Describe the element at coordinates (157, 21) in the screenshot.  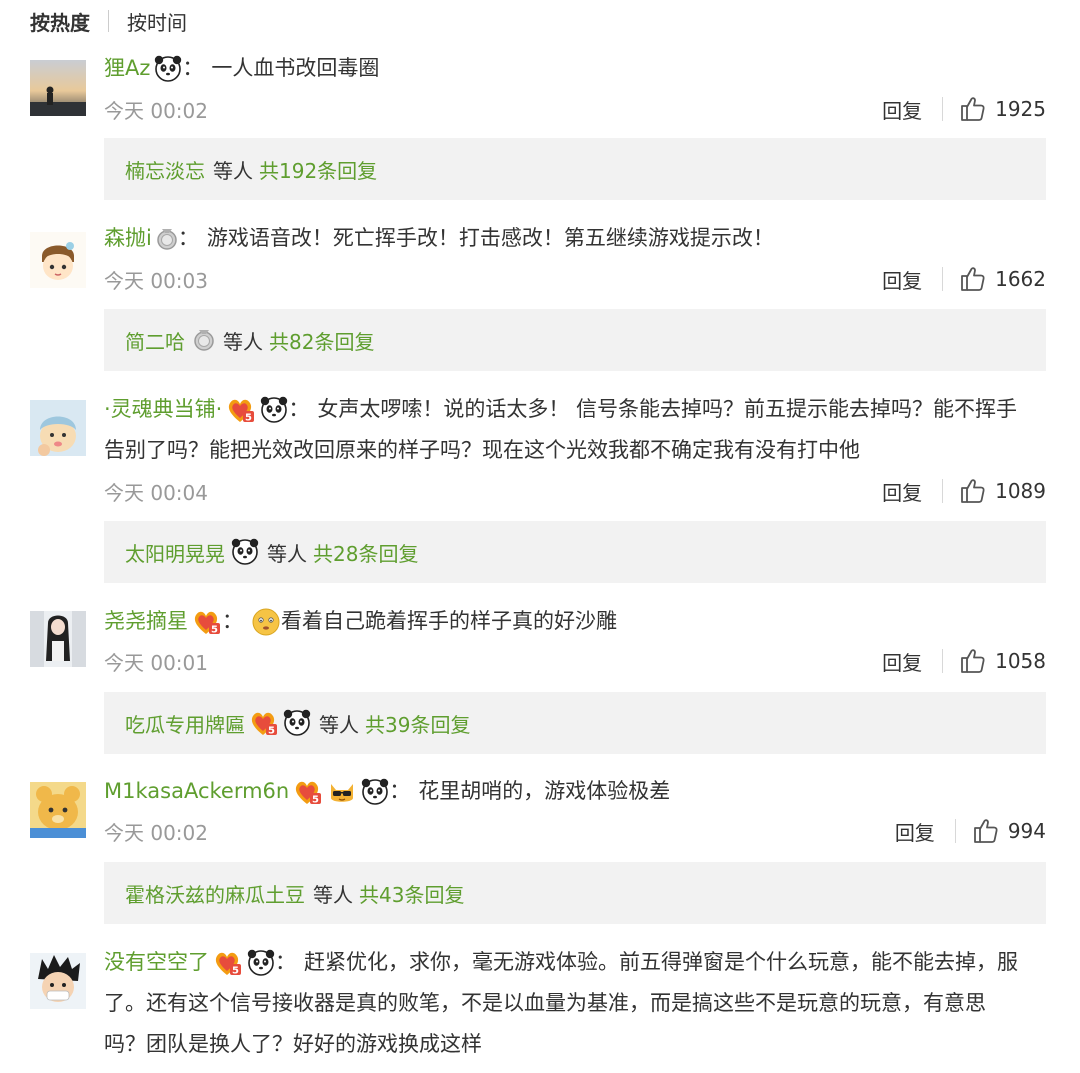
I see `sort-by-time-tab: 按时间` at that location.